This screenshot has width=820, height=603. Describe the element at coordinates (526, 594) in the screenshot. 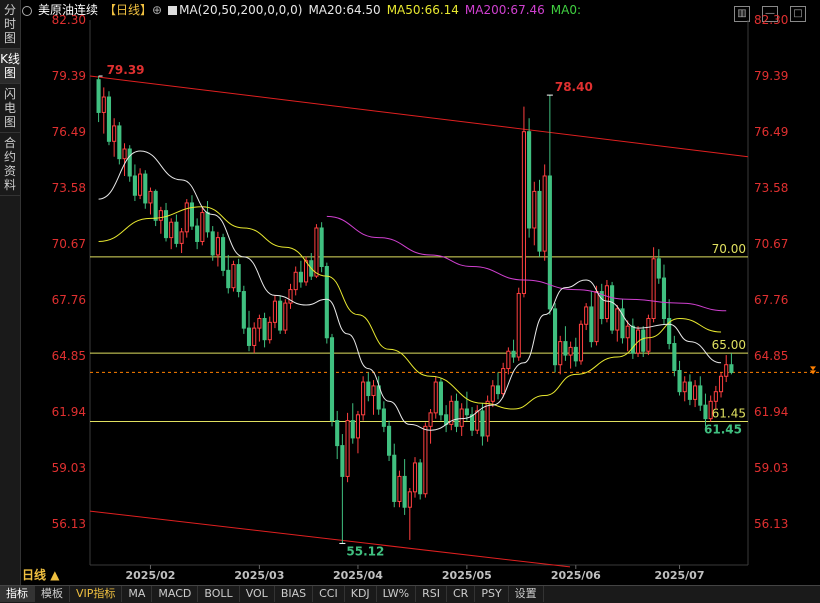

I see `tab-settings: 设置` at that location.